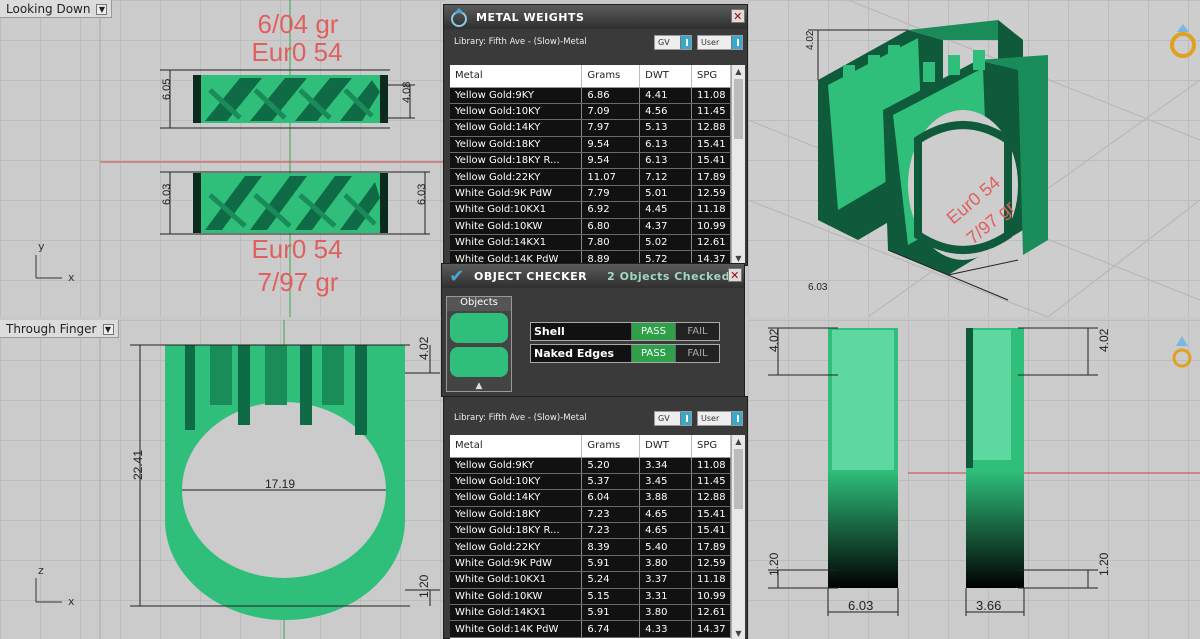 The width and height of the screenshot is (1200, 639). I want to click on table-row: White Gold:14KX1 7.80 5.02 12.61, so click(590, 243).